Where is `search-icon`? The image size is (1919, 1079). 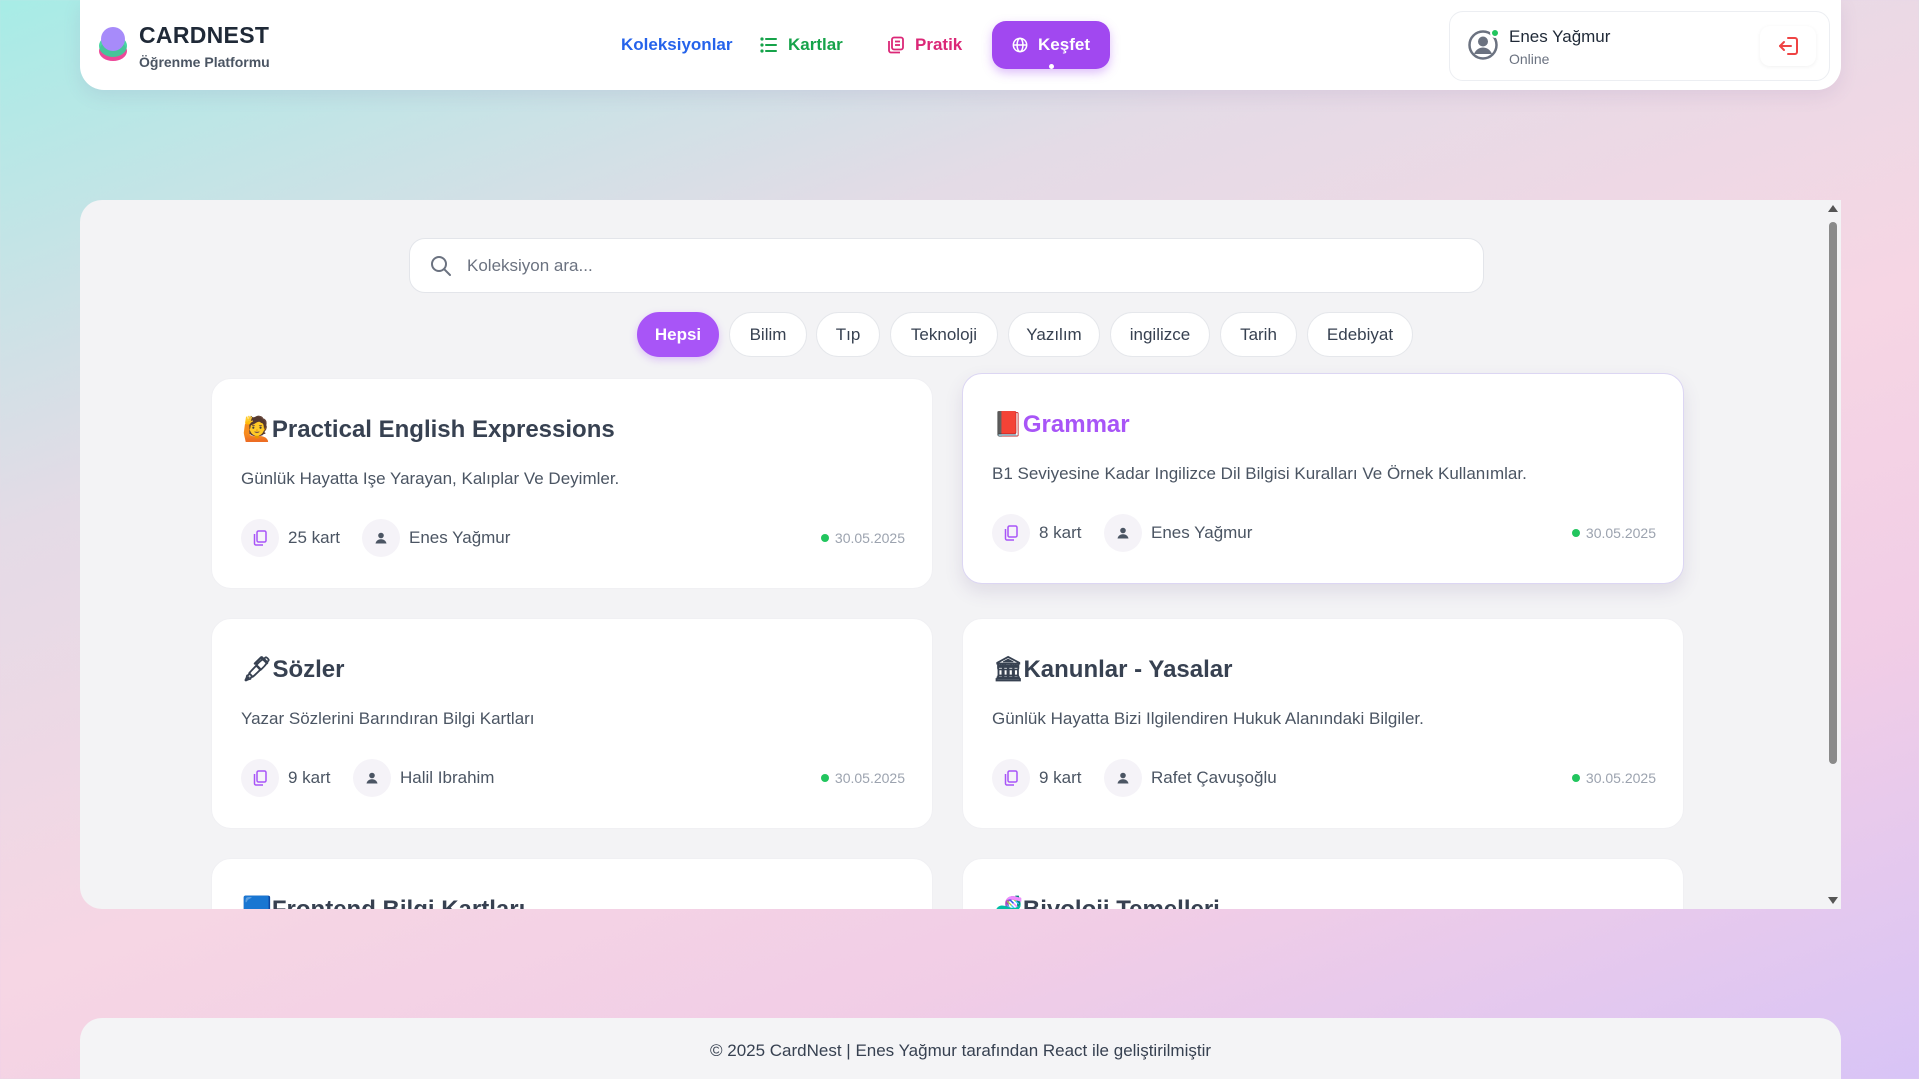
search-icon is located at coordinates (441, 266).